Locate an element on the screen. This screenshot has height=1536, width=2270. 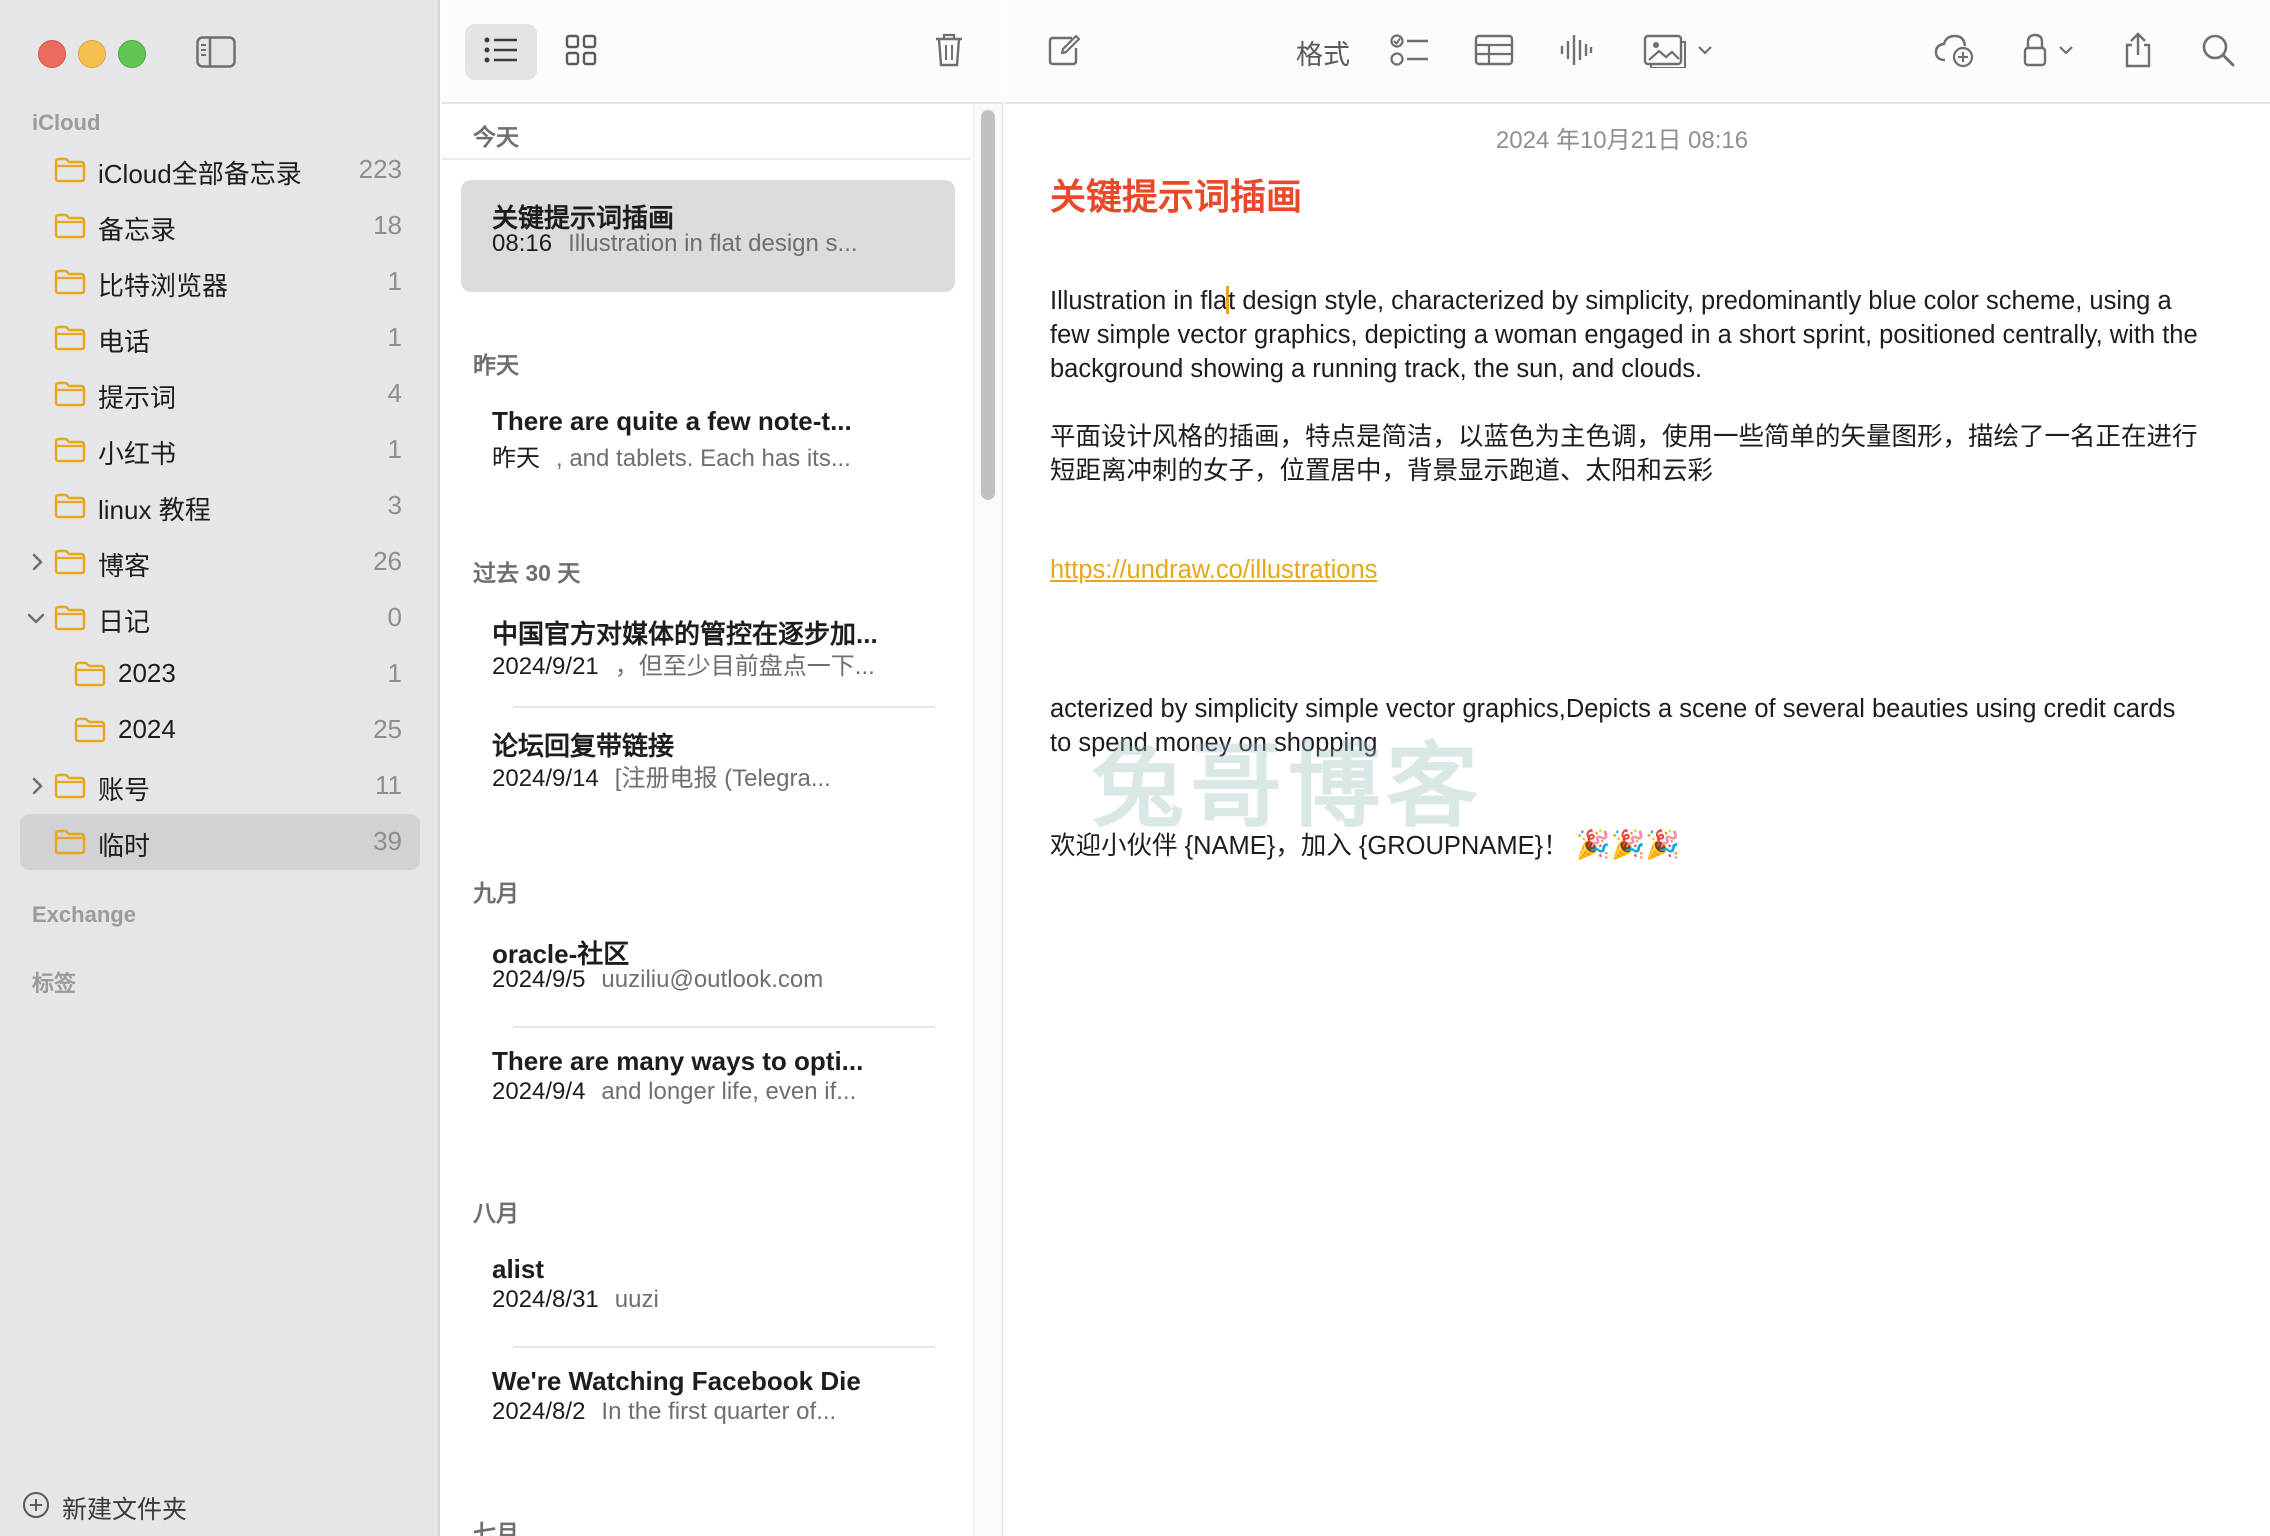
folder-blog: 博客 26 is located at coordinates (220, 562).